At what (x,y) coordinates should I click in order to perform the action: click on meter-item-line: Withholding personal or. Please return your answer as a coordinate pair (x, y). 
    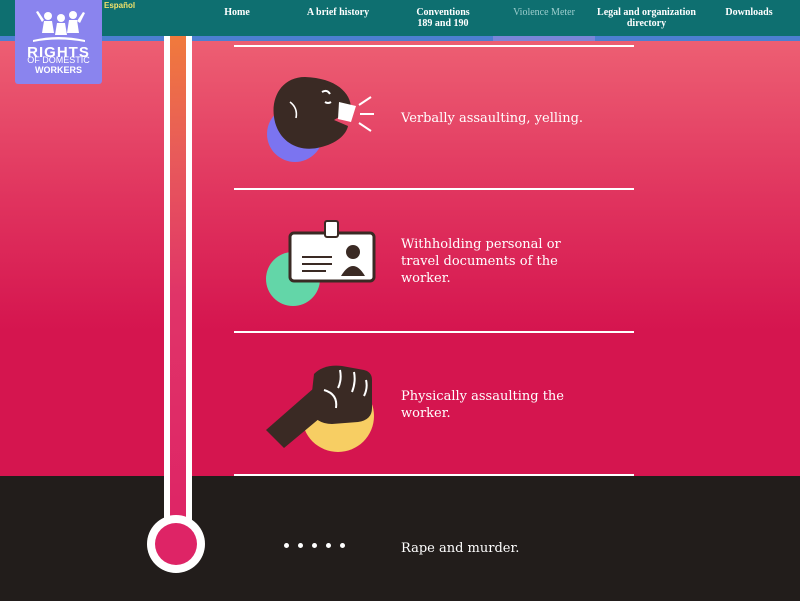
    Looking at the image, I should click on (481, 244).